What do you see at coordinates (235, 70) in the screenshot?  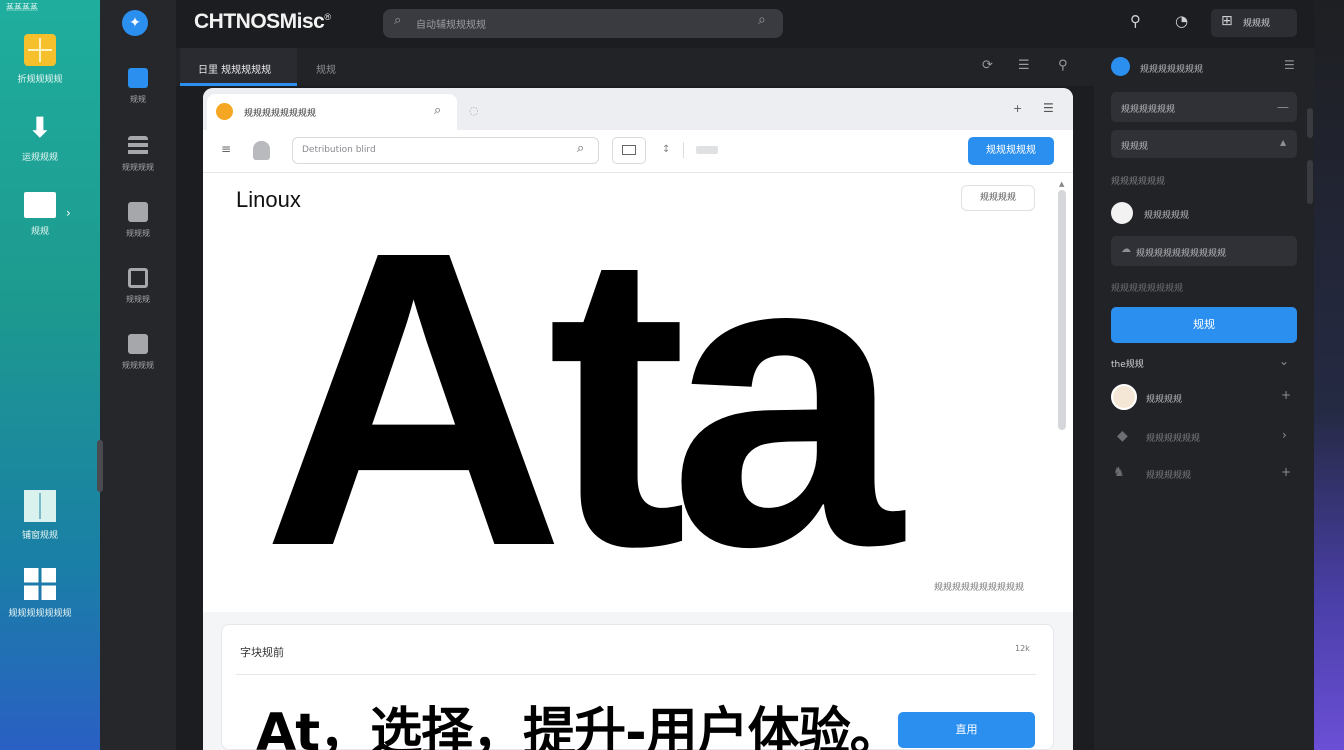 I see `tab-label: 日里 规规规规规` at bounding box center [235, 70].